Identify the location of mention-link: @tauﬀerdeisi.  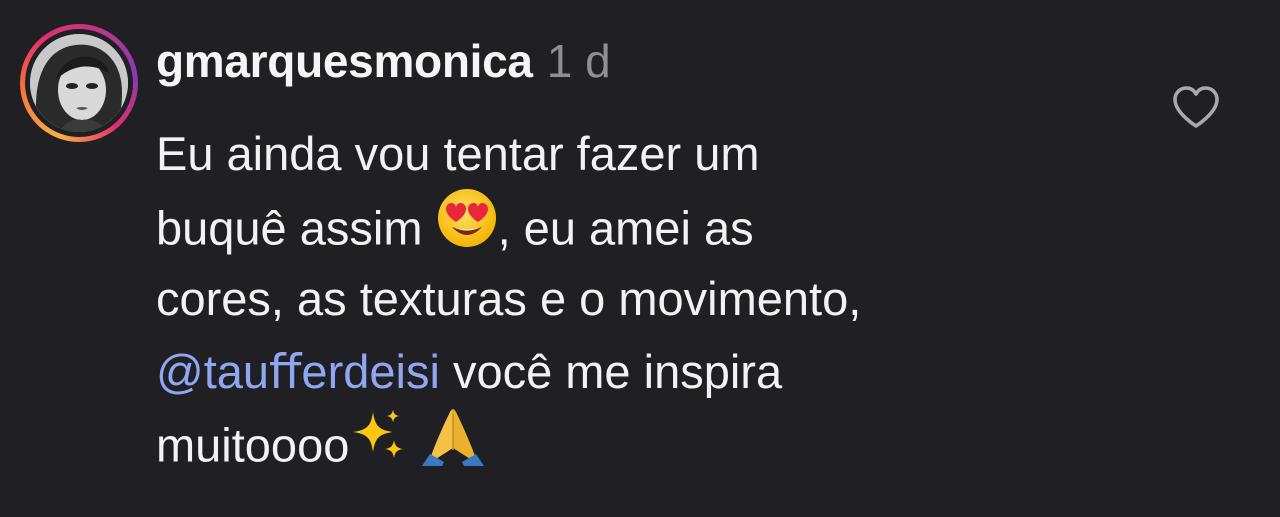
(298, 371).